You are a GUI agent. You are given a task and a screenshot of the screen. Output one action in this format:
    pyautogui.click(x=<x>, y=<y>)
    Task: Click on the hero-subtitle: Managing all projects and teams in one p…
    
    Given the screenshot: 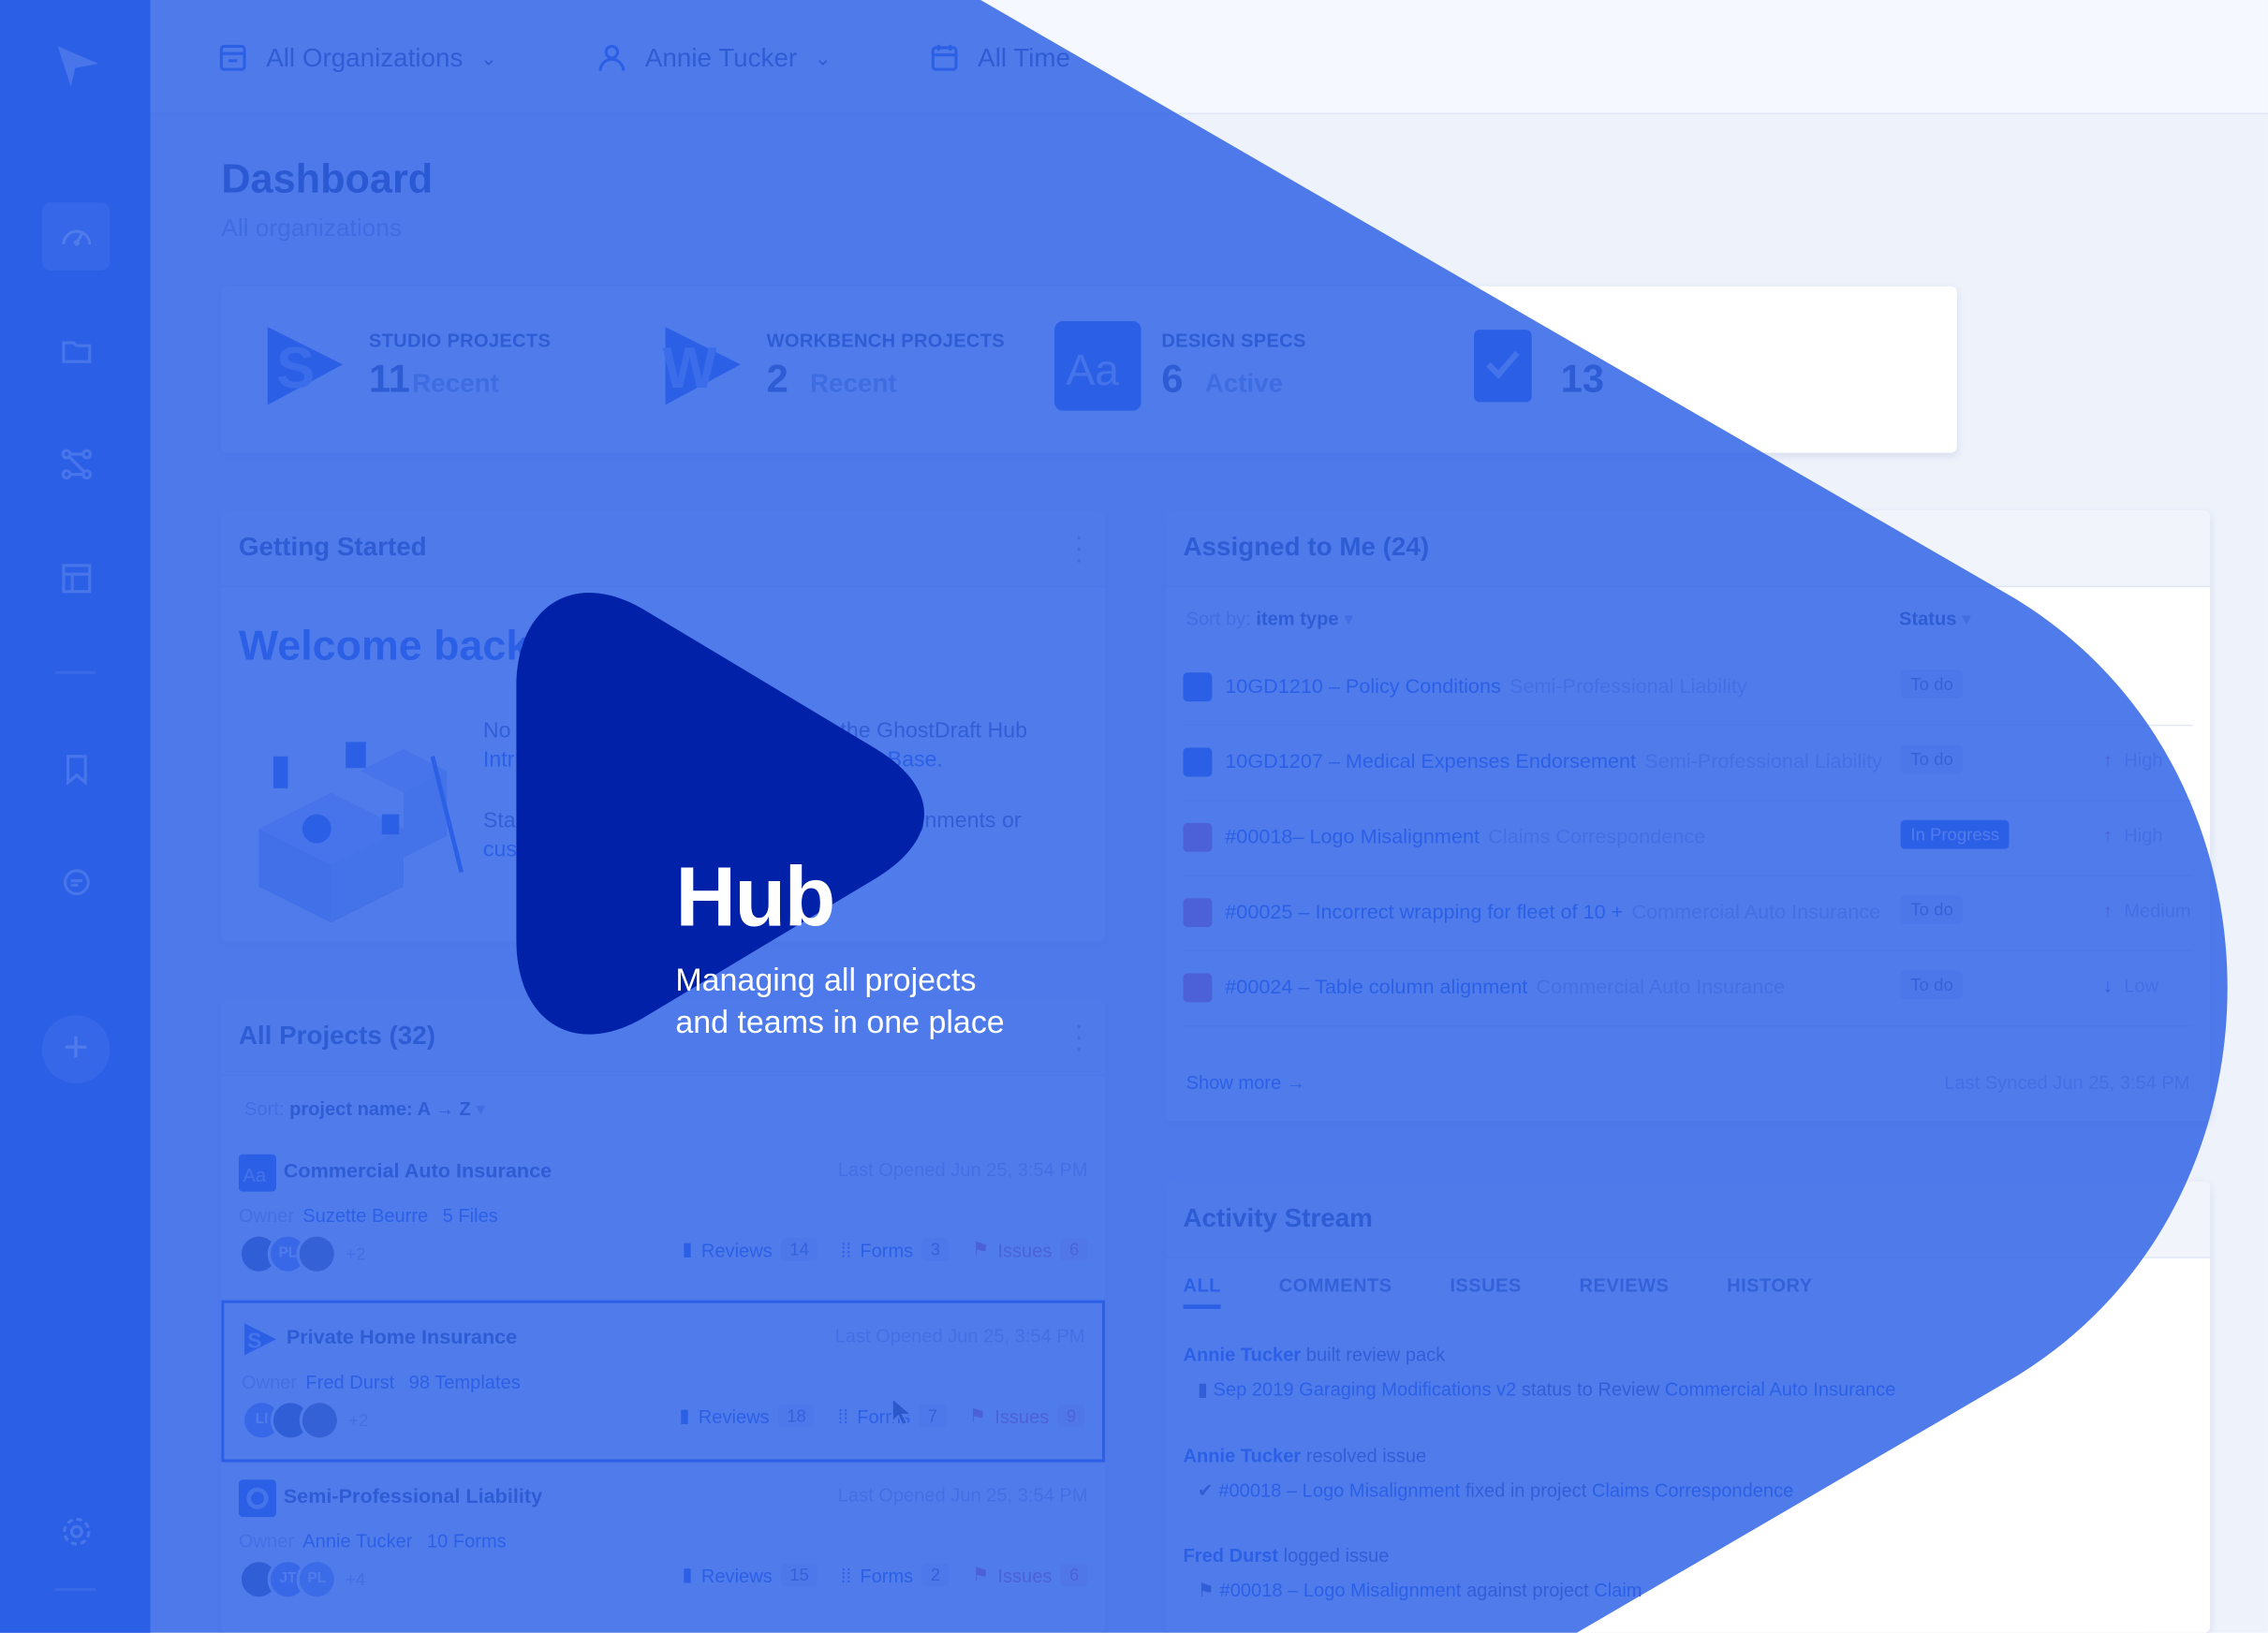 What is the action you would take?
    pyautogui.click(x=892, y=1001)
    